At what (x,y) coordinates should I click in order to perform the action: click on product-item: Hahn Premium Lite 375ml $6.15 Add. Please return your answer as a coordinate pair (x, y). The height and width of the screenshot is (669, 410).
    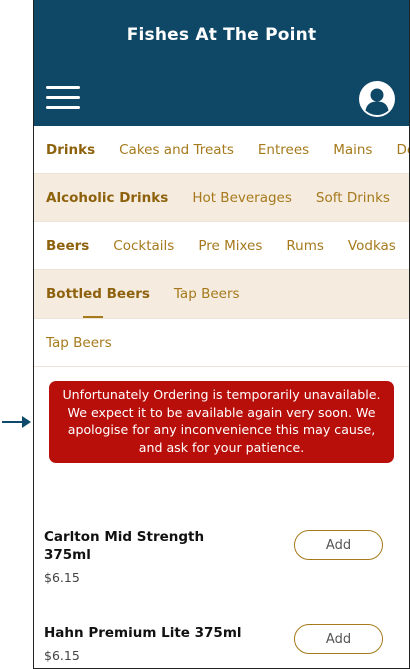
    Looking at the image, I should click on (221, 643).